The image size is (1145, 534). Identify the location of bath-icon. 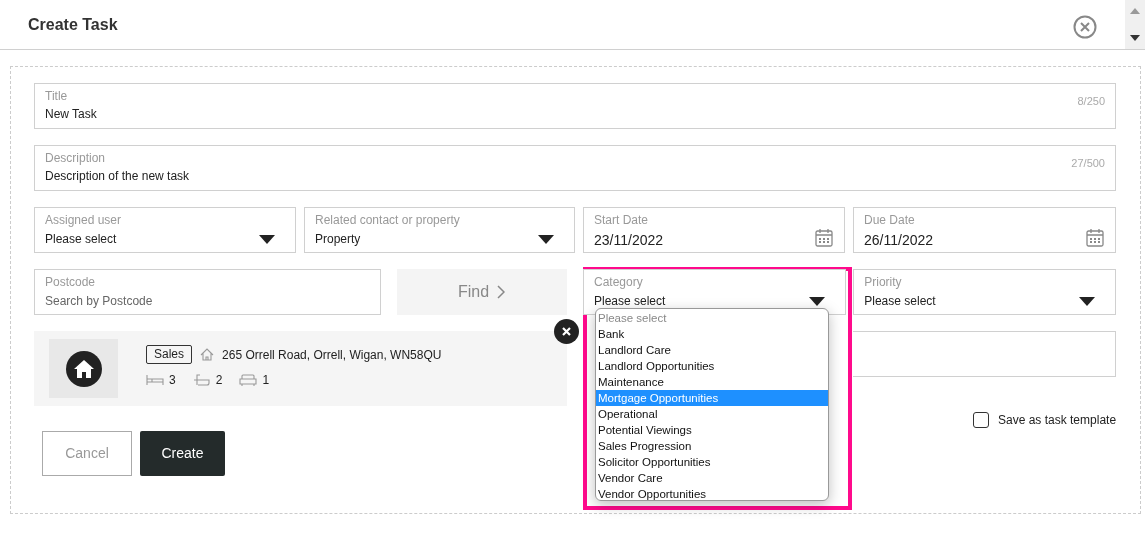
(201, 380).